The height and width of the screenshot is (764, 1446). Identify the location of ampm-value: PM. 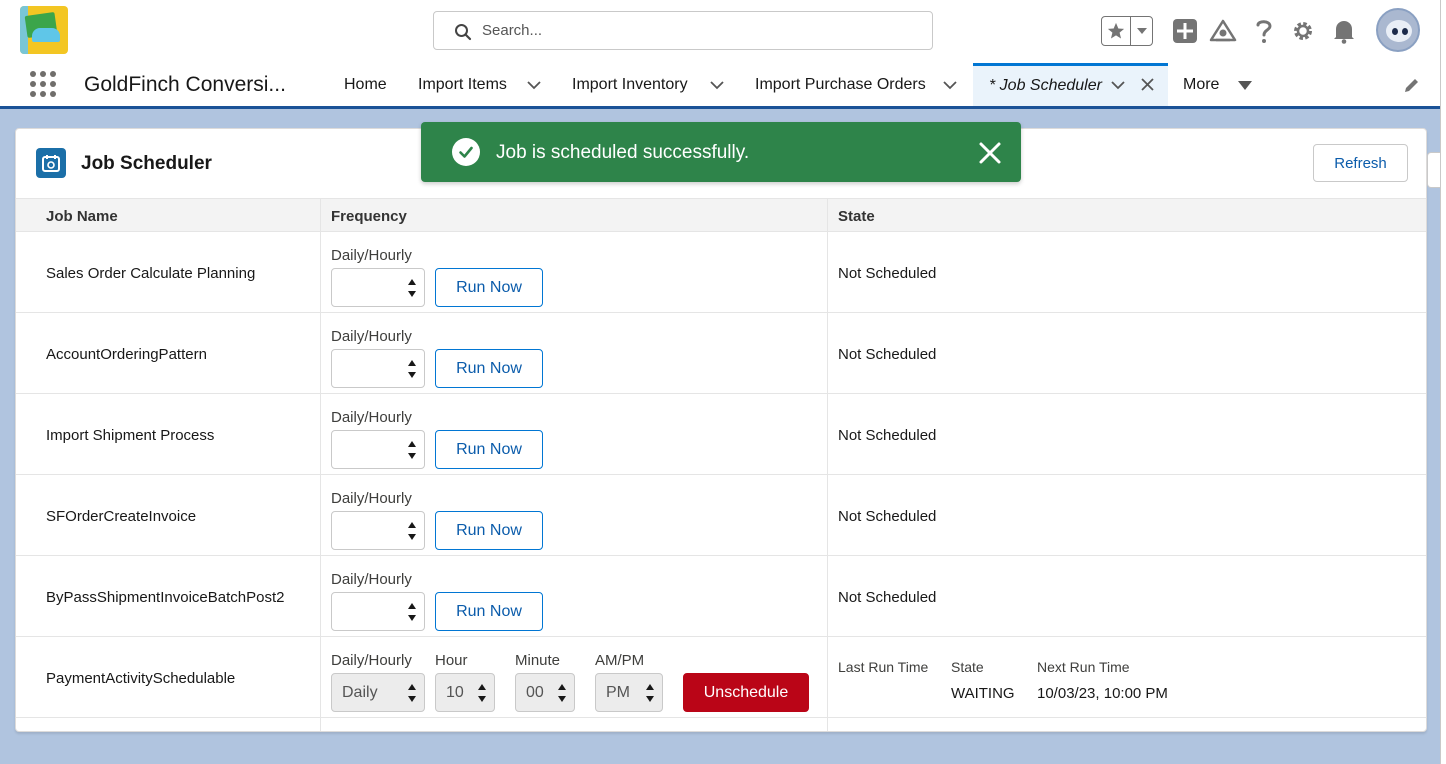
(618, 692).